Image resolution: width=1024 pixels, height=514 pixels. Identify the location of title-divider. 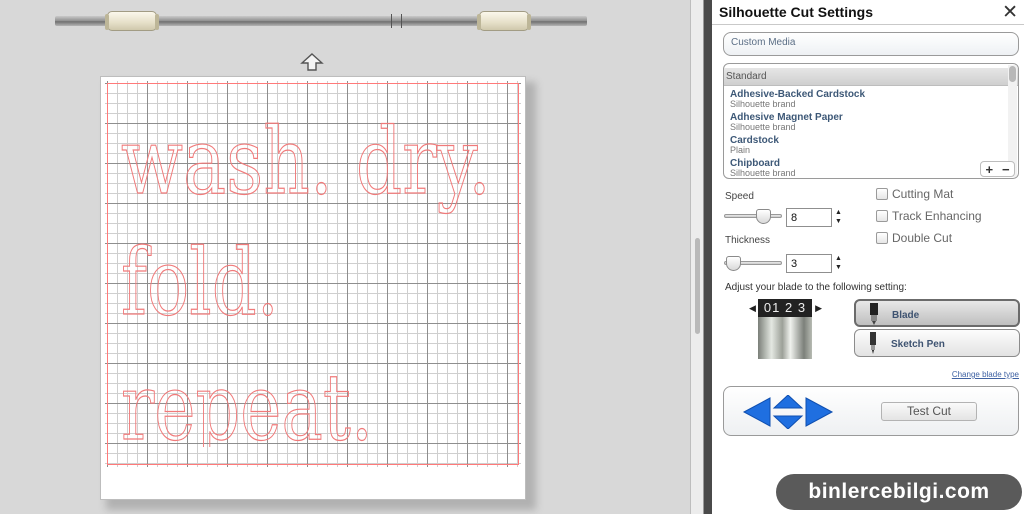
(868, 24).